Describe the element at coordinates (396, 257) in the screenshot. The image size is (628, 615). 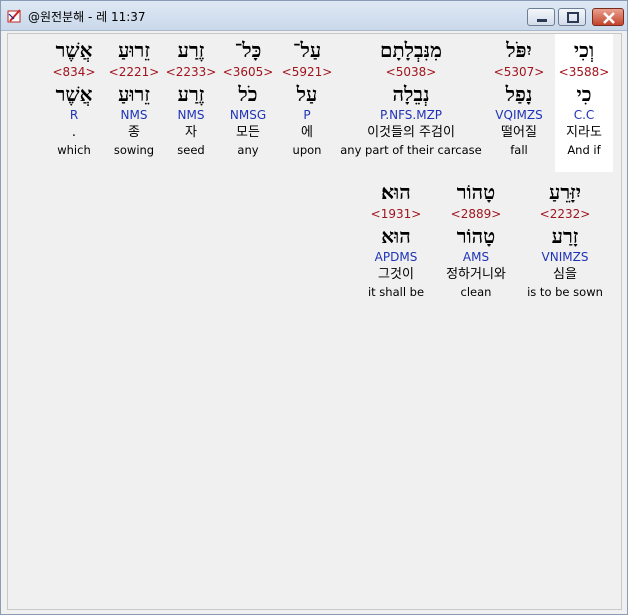
I see `parsing-code: APDMS` at that location.